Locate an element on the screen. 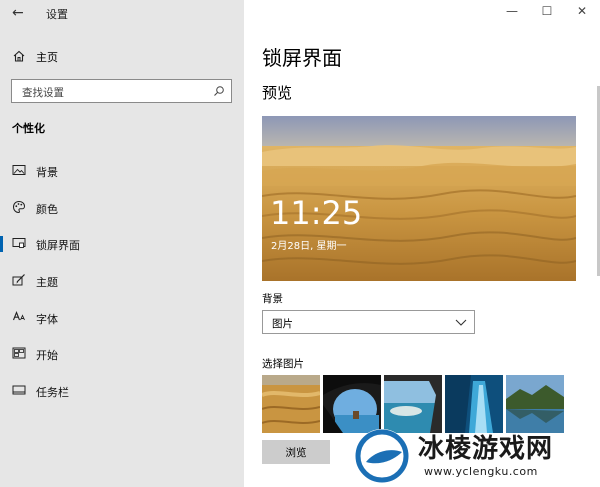 The image size is (600, 487). title-bar: ← 设置 is located at coordinates (122, 13).